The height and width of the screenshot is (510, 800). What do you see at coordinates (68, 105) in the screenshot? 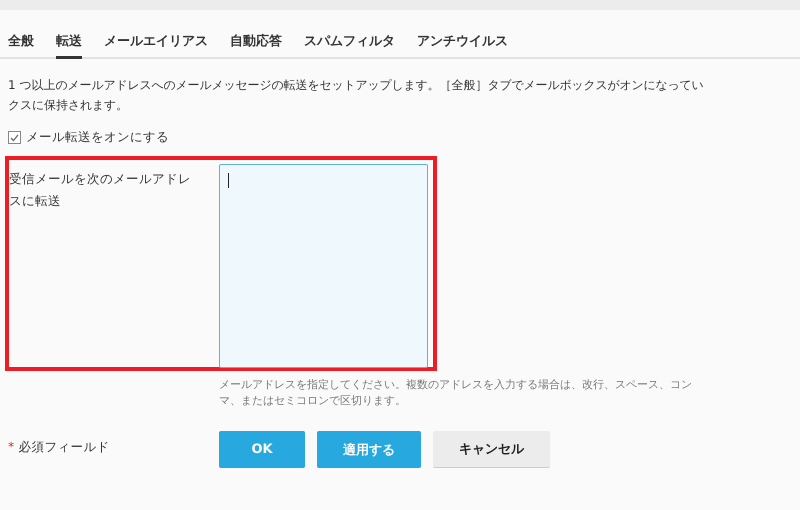
I see `description-text: クスに保持されます。` at bounding box center [68, 105].